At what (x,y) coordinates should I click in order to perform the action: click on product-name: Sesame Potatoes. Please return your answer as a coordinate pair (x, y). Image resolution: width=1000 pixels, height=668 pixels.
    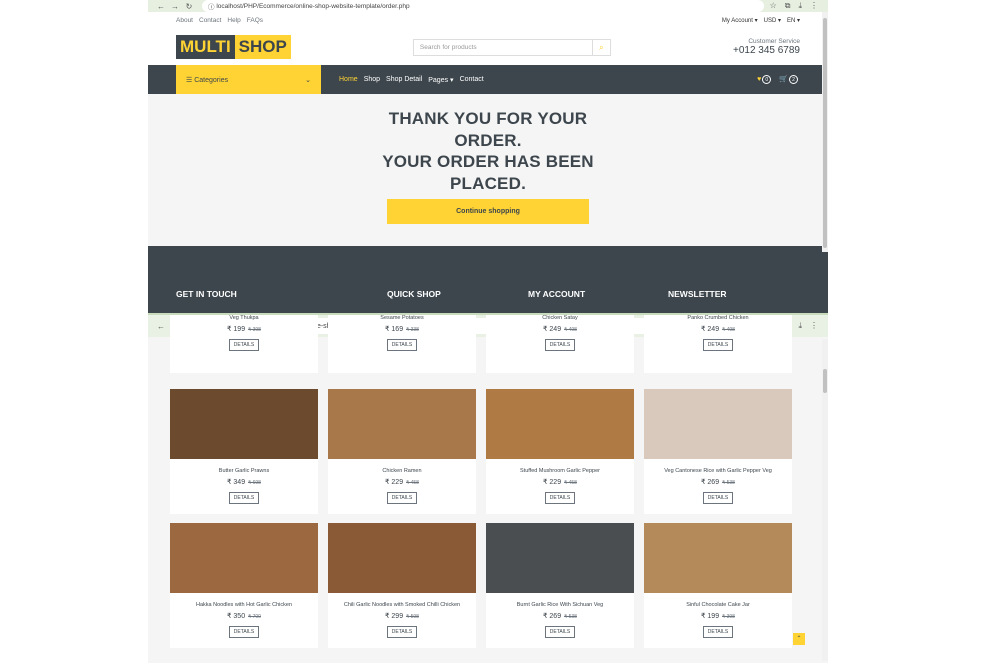
    Looking at the image, I should click on (402, 318).